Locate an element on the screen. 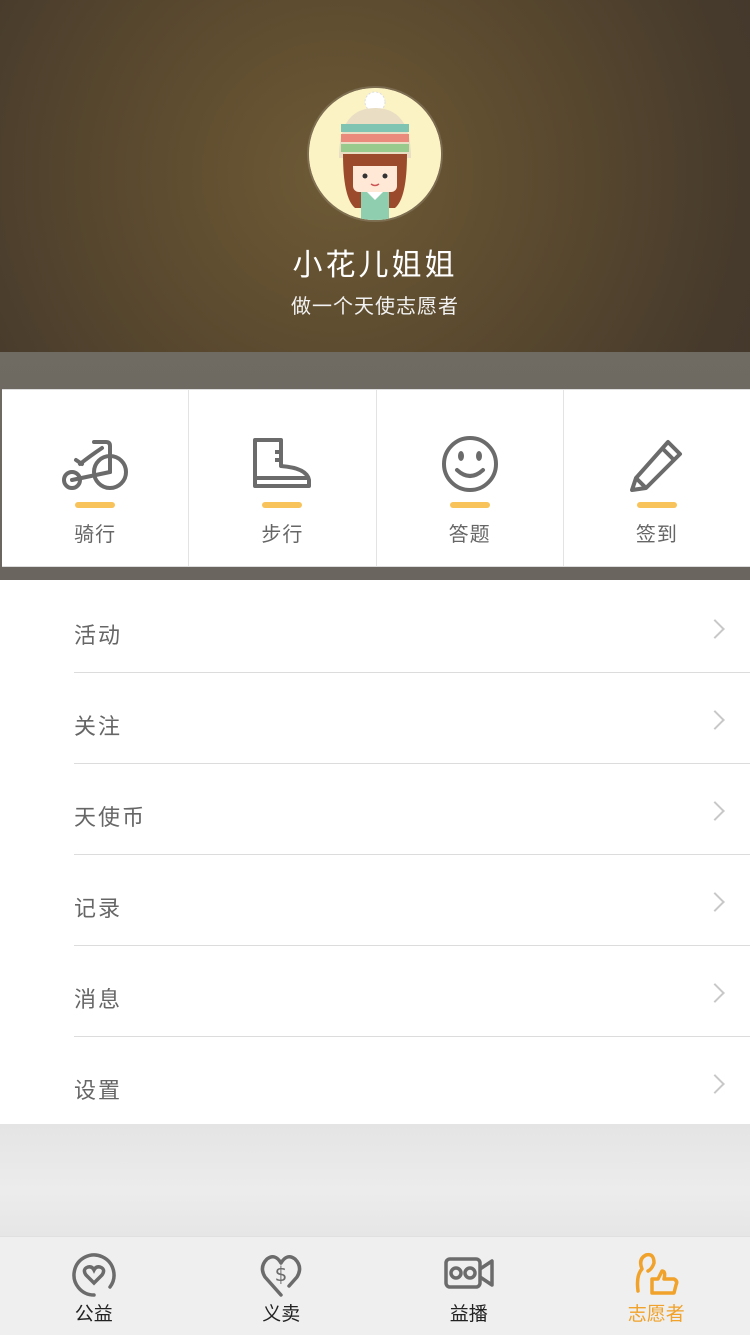 Image resolution: width=750 pixels, height=1335 pixels. quick-action-quiz: 答题 is located at coordinates (470, 478).